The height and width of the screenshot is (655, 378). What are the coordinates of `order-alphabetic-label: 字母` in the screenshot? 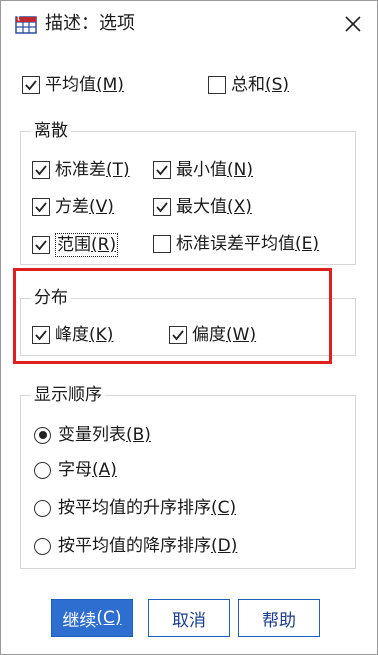 It's located at (75, 470).